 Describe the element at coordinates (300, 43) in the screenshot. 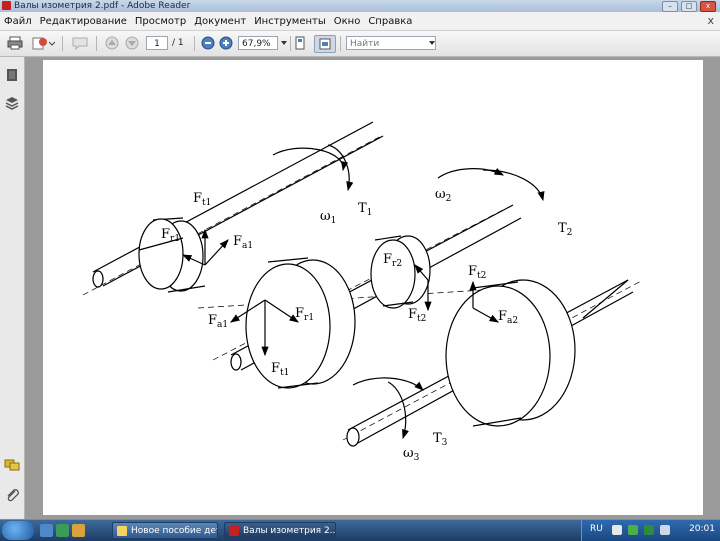

I see `fit-page-icon` at that location.